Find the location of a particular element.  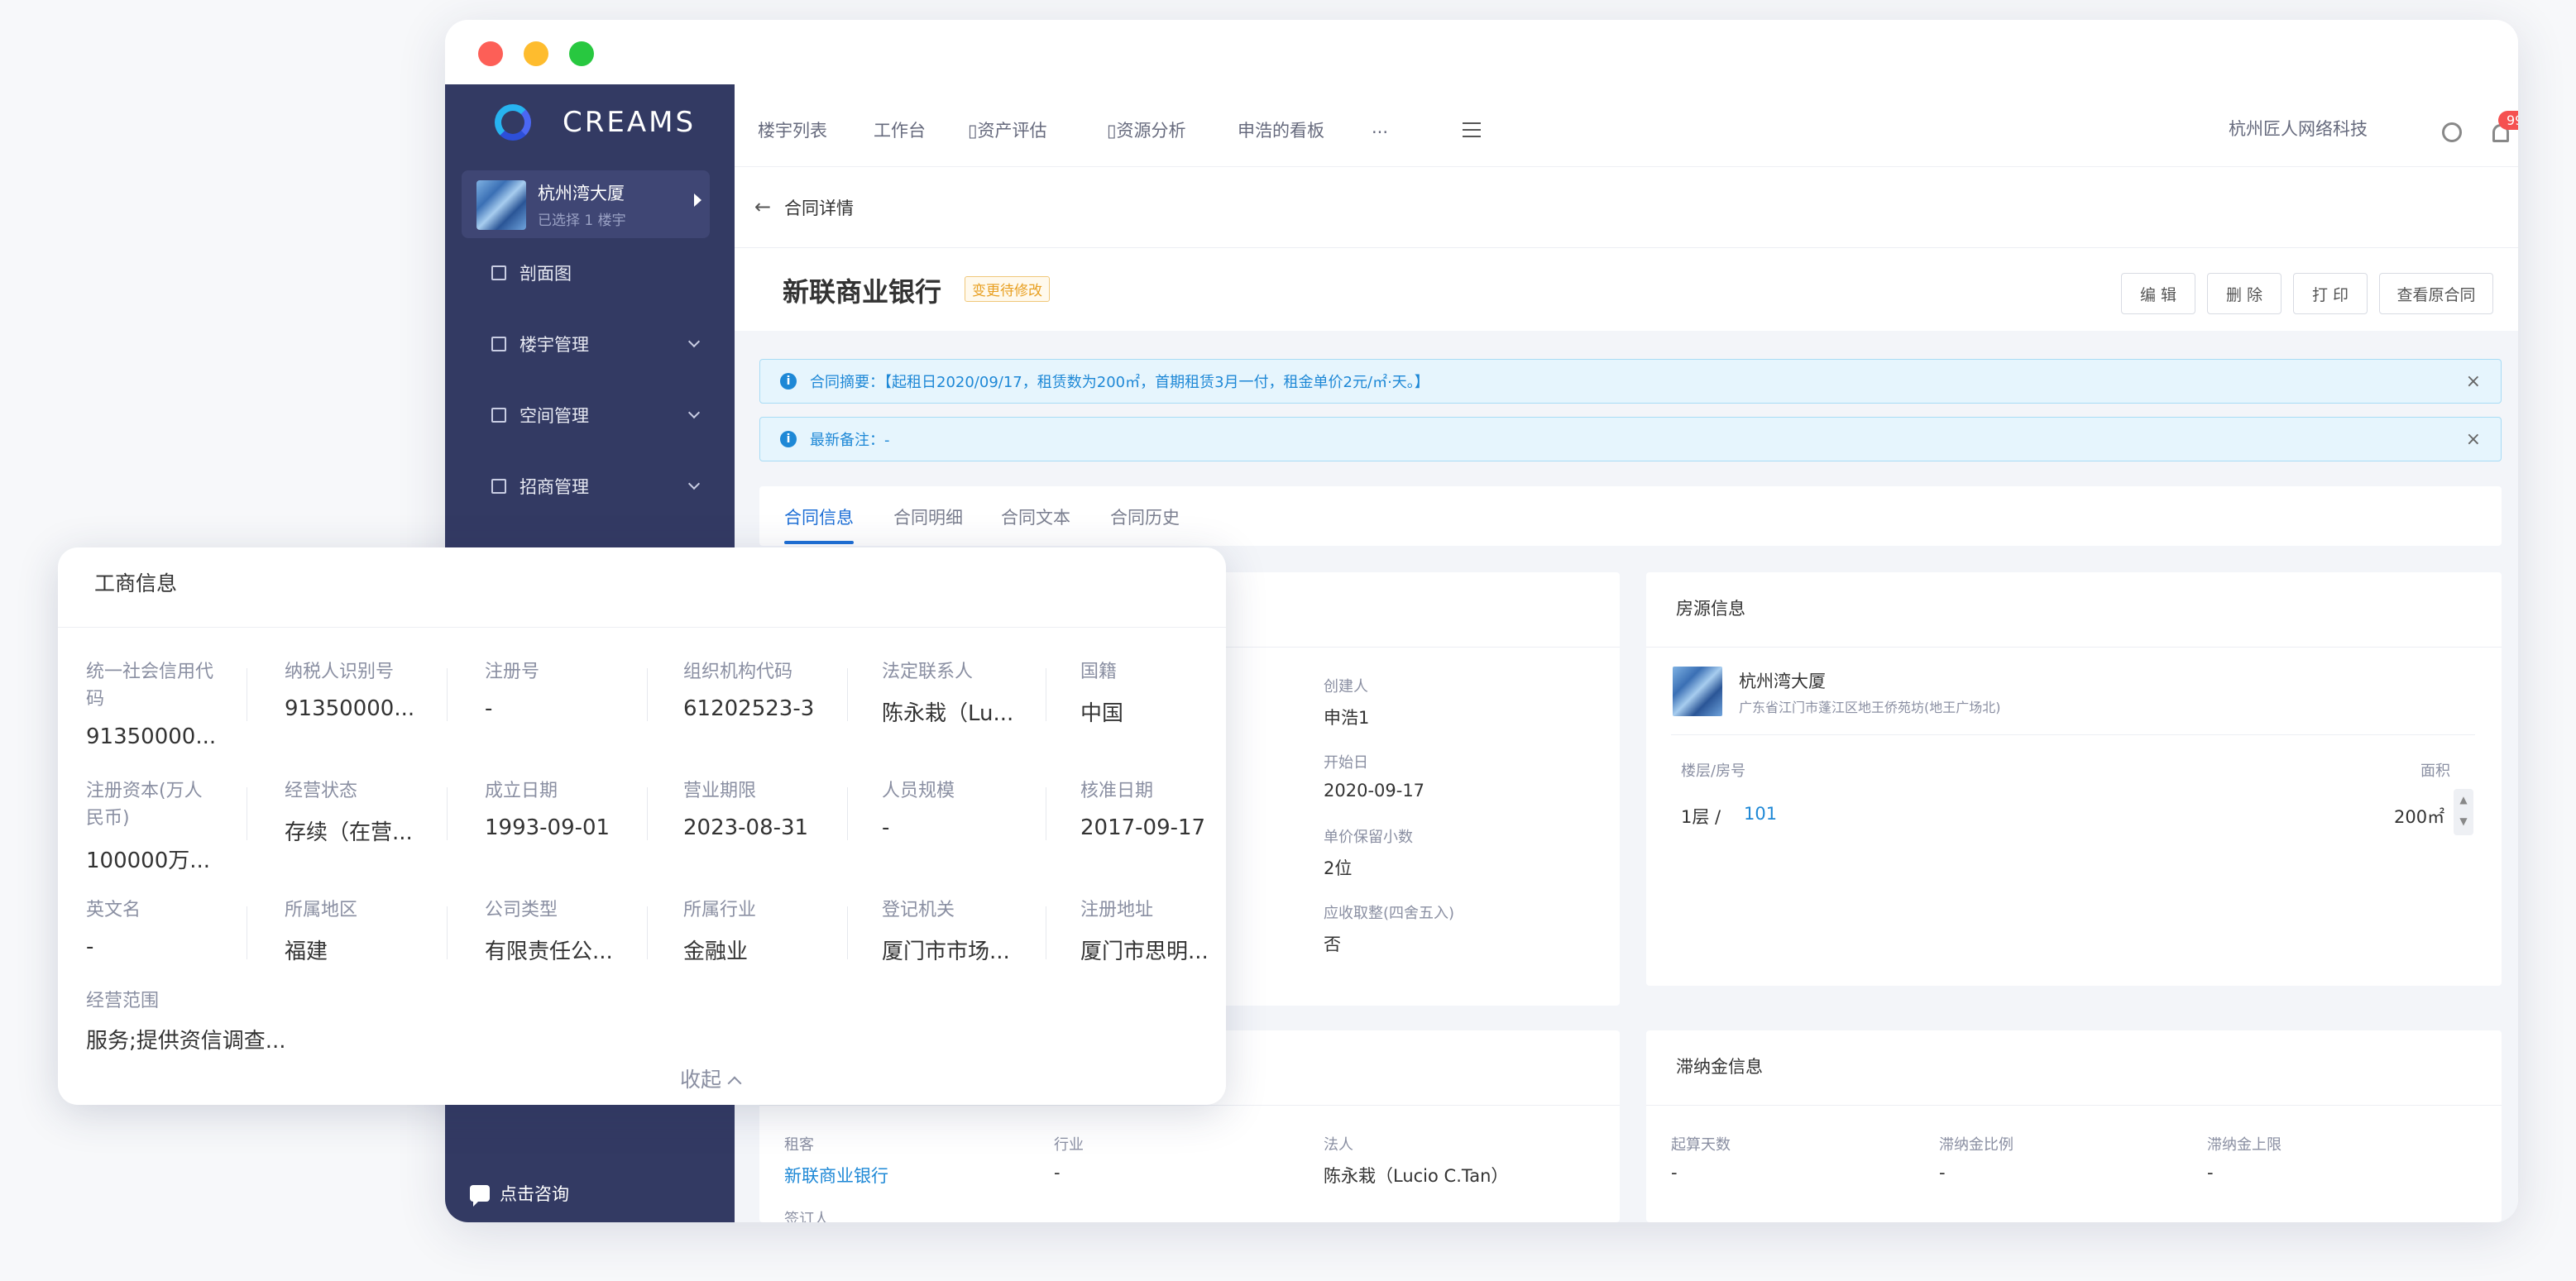

sidebar-item-investment-management: 招商管理 is located at coordinates (596, 486).